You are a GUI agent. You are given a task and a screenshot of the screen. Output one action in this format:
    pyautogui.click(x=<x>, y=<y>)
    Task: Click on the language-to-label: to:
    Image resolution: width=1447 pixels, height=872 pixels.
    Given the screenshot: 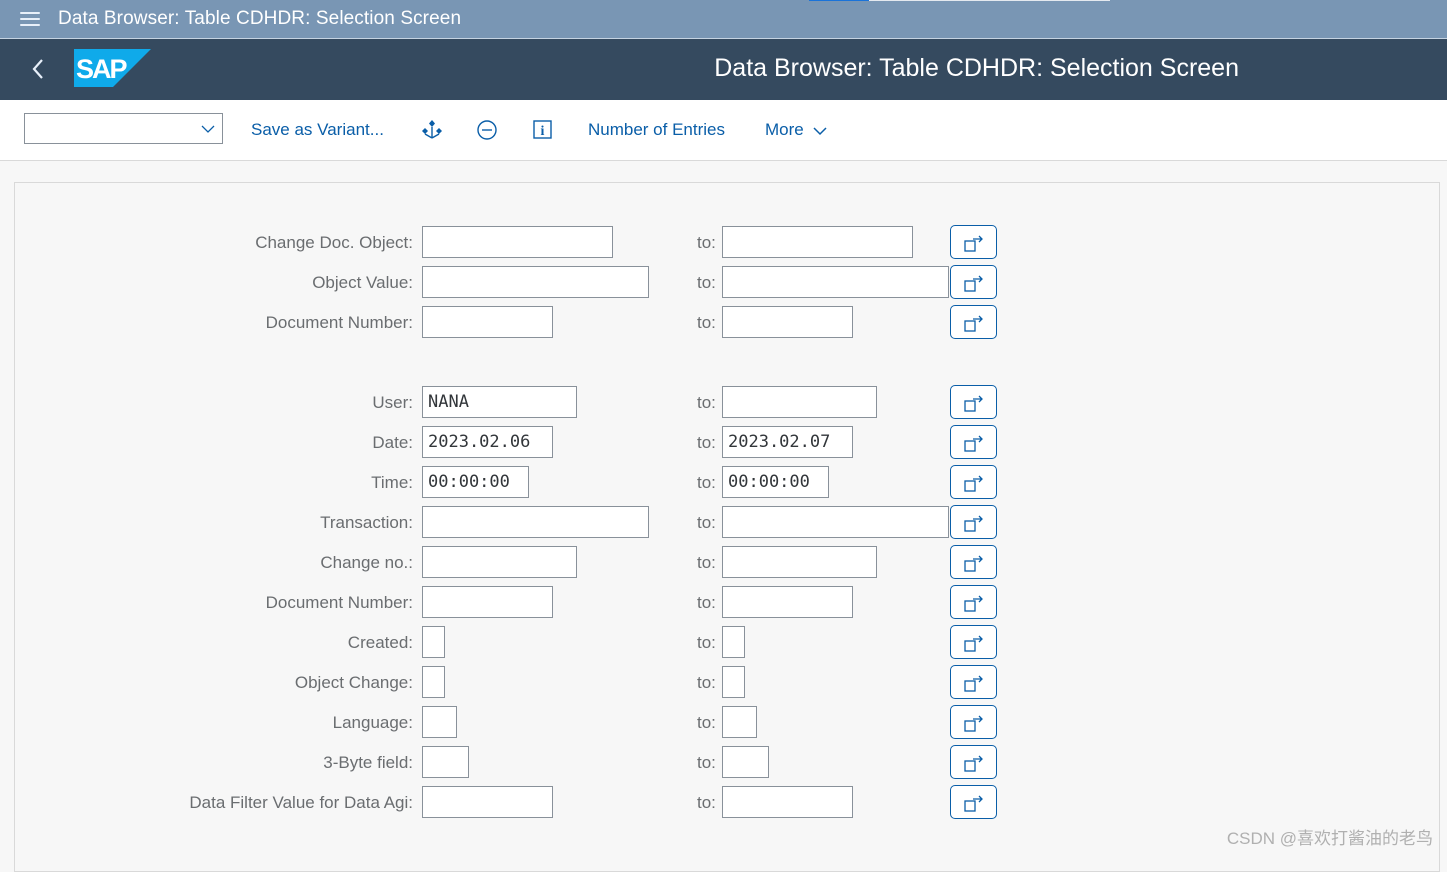 What is the action you would take?
    pyautogui.click(x=706, y=723)
    